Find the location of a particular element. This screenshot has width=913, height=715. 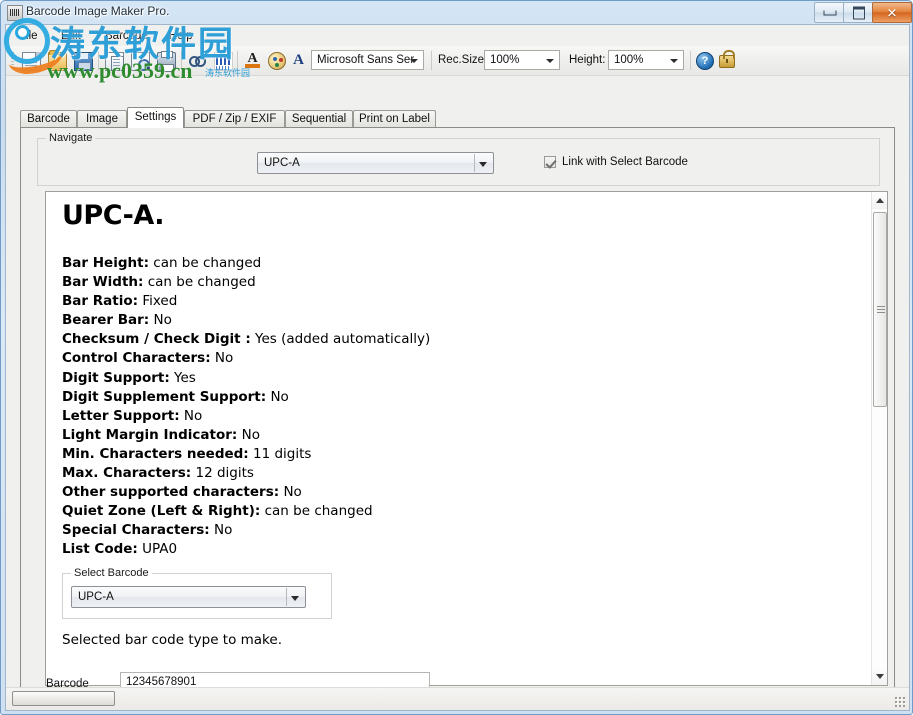

scrollbar-thumb is located at coordinates (880, 309).